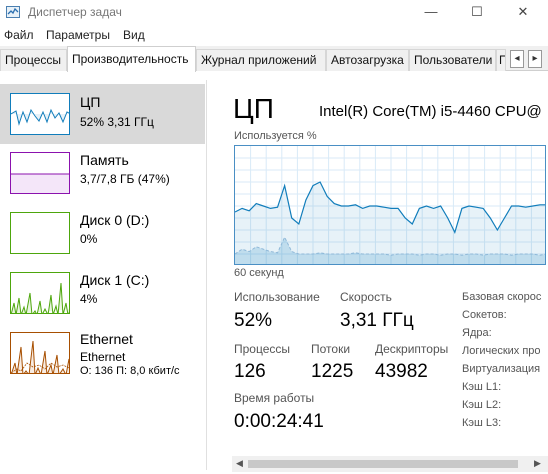 This screenshot has width=548, height=474. What do you see at coordinates (277, 297) in the screenshot?
I see `usage-label: Использование` at bounding box center [277, 297].